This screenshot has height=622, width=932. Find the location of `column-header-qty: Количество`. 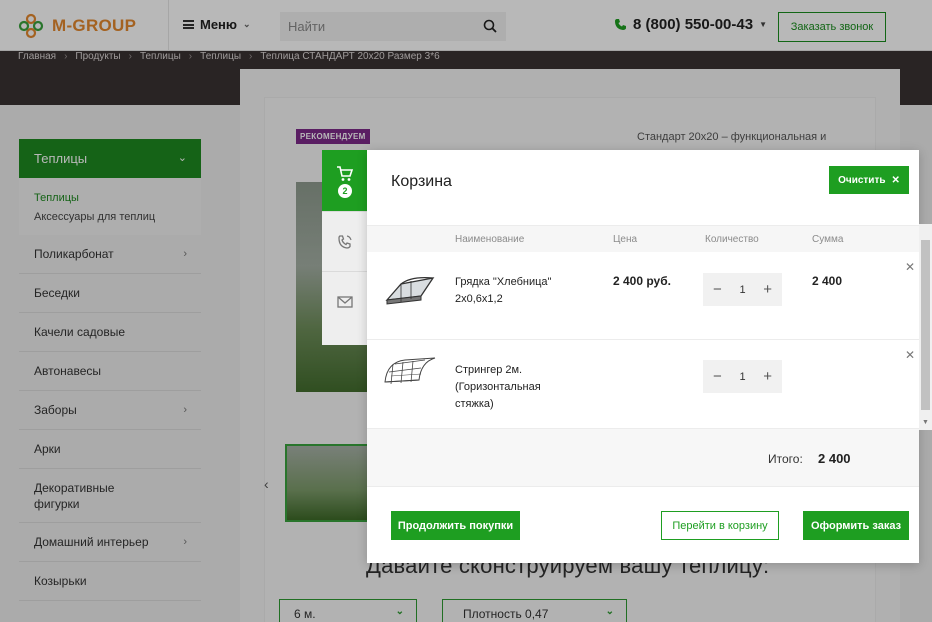

column-header-qty: Количество is located at coordinates (732, 239).